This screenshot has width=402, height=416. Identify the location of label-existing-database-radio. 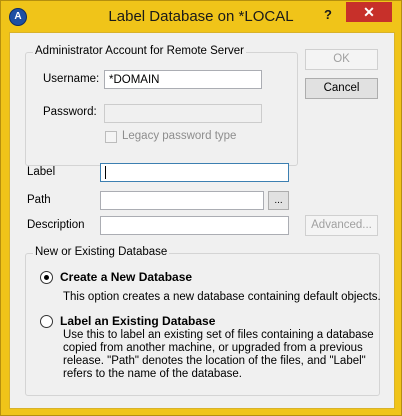
(46, 321).